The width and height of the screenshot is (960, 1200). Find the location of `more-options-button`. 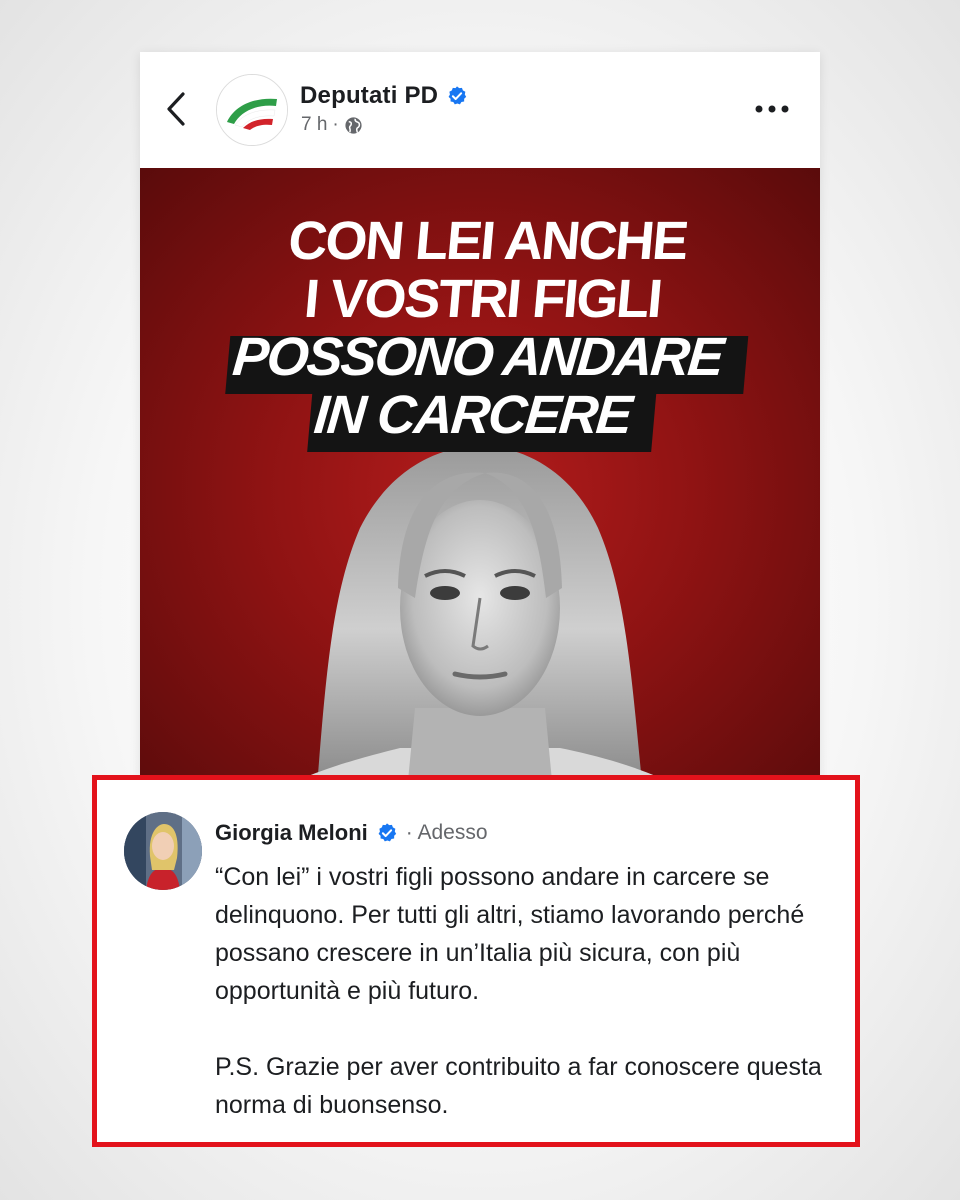

more-options-button is located at coordinates (772, 109).